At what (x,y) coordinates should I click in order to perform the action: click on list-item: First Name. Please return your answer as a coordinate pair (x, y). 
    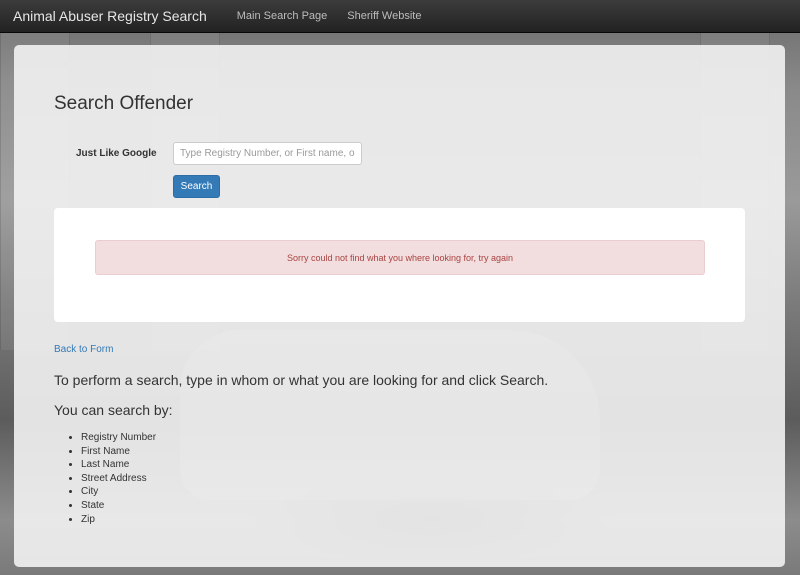
    Looking at the image, I should click on (118, 452).